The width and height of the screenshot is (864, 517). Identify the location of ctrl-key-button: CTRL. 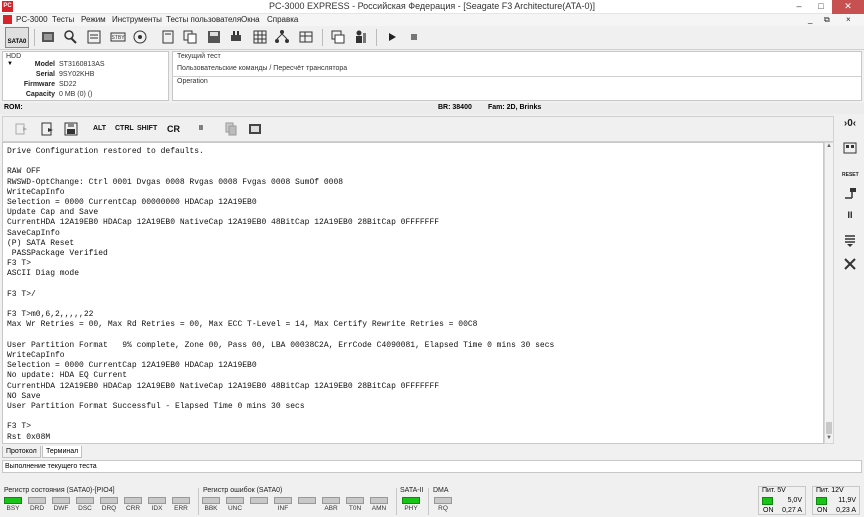
(124, 129).